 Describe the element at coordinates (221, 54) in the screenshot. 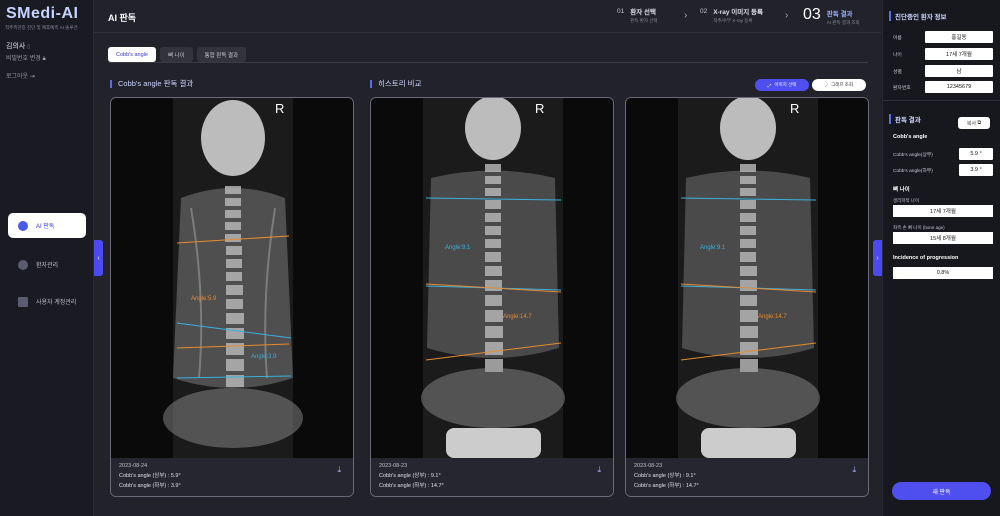

I see `tab-integrated-result: 통합 판독 결과` at that location.